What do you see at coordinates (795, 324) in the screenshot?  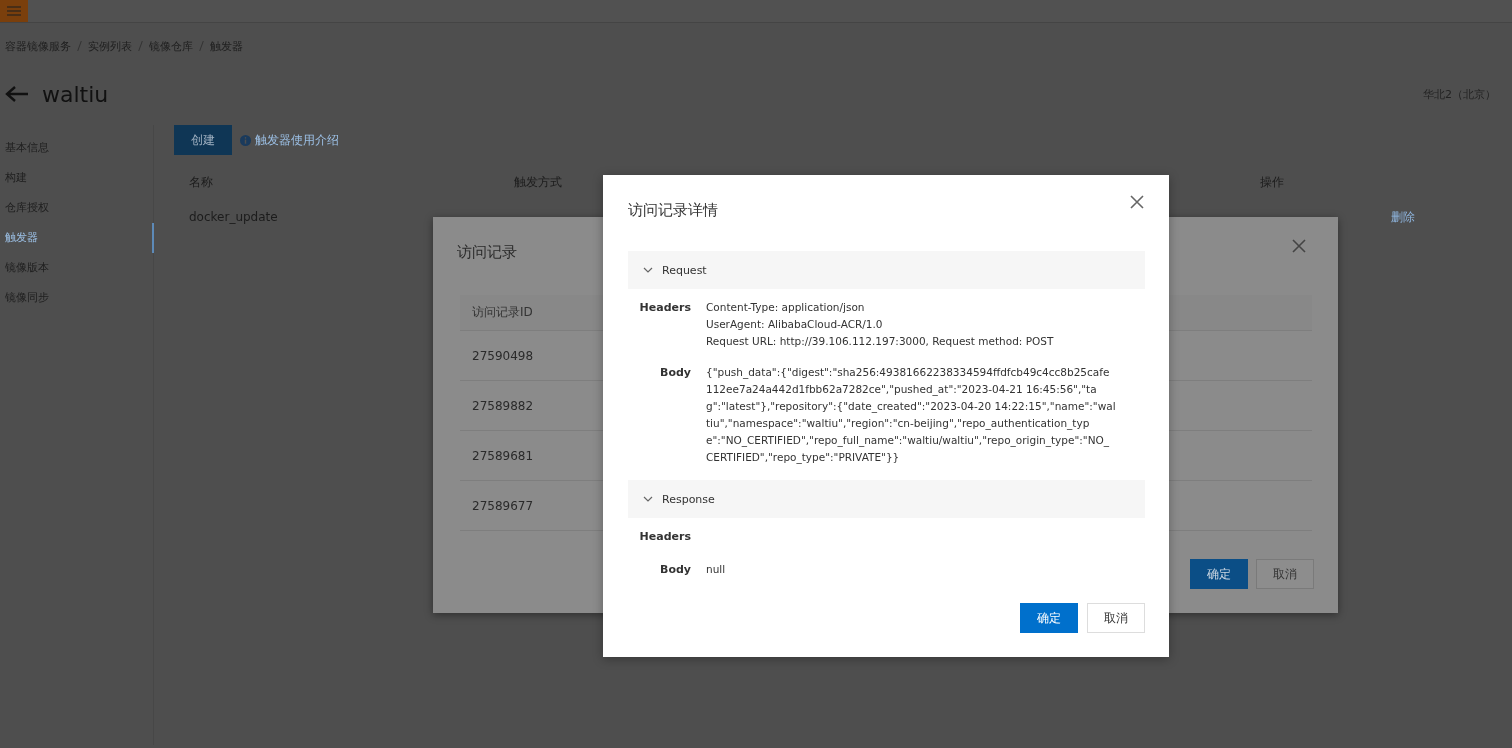 I see `field-value: UserAgent: AlibabaCloud-ACR/1.0` at bounding box center [795, 324].